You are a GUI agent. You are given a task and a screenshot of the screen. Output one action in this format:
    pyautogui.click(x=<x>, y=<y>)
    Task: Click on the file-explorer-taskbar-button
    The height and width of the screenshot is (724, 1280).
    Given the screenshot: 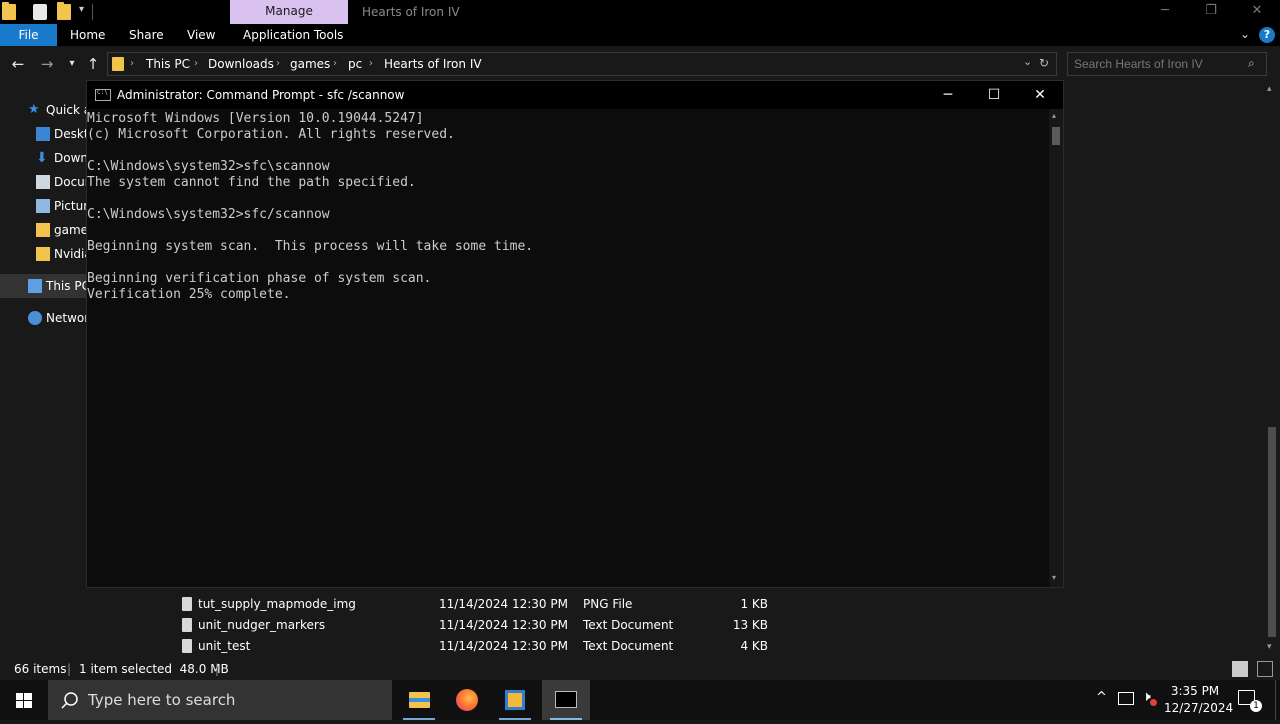 What is the action you would take?
    pyautogui.click(x=419, y=700)
    